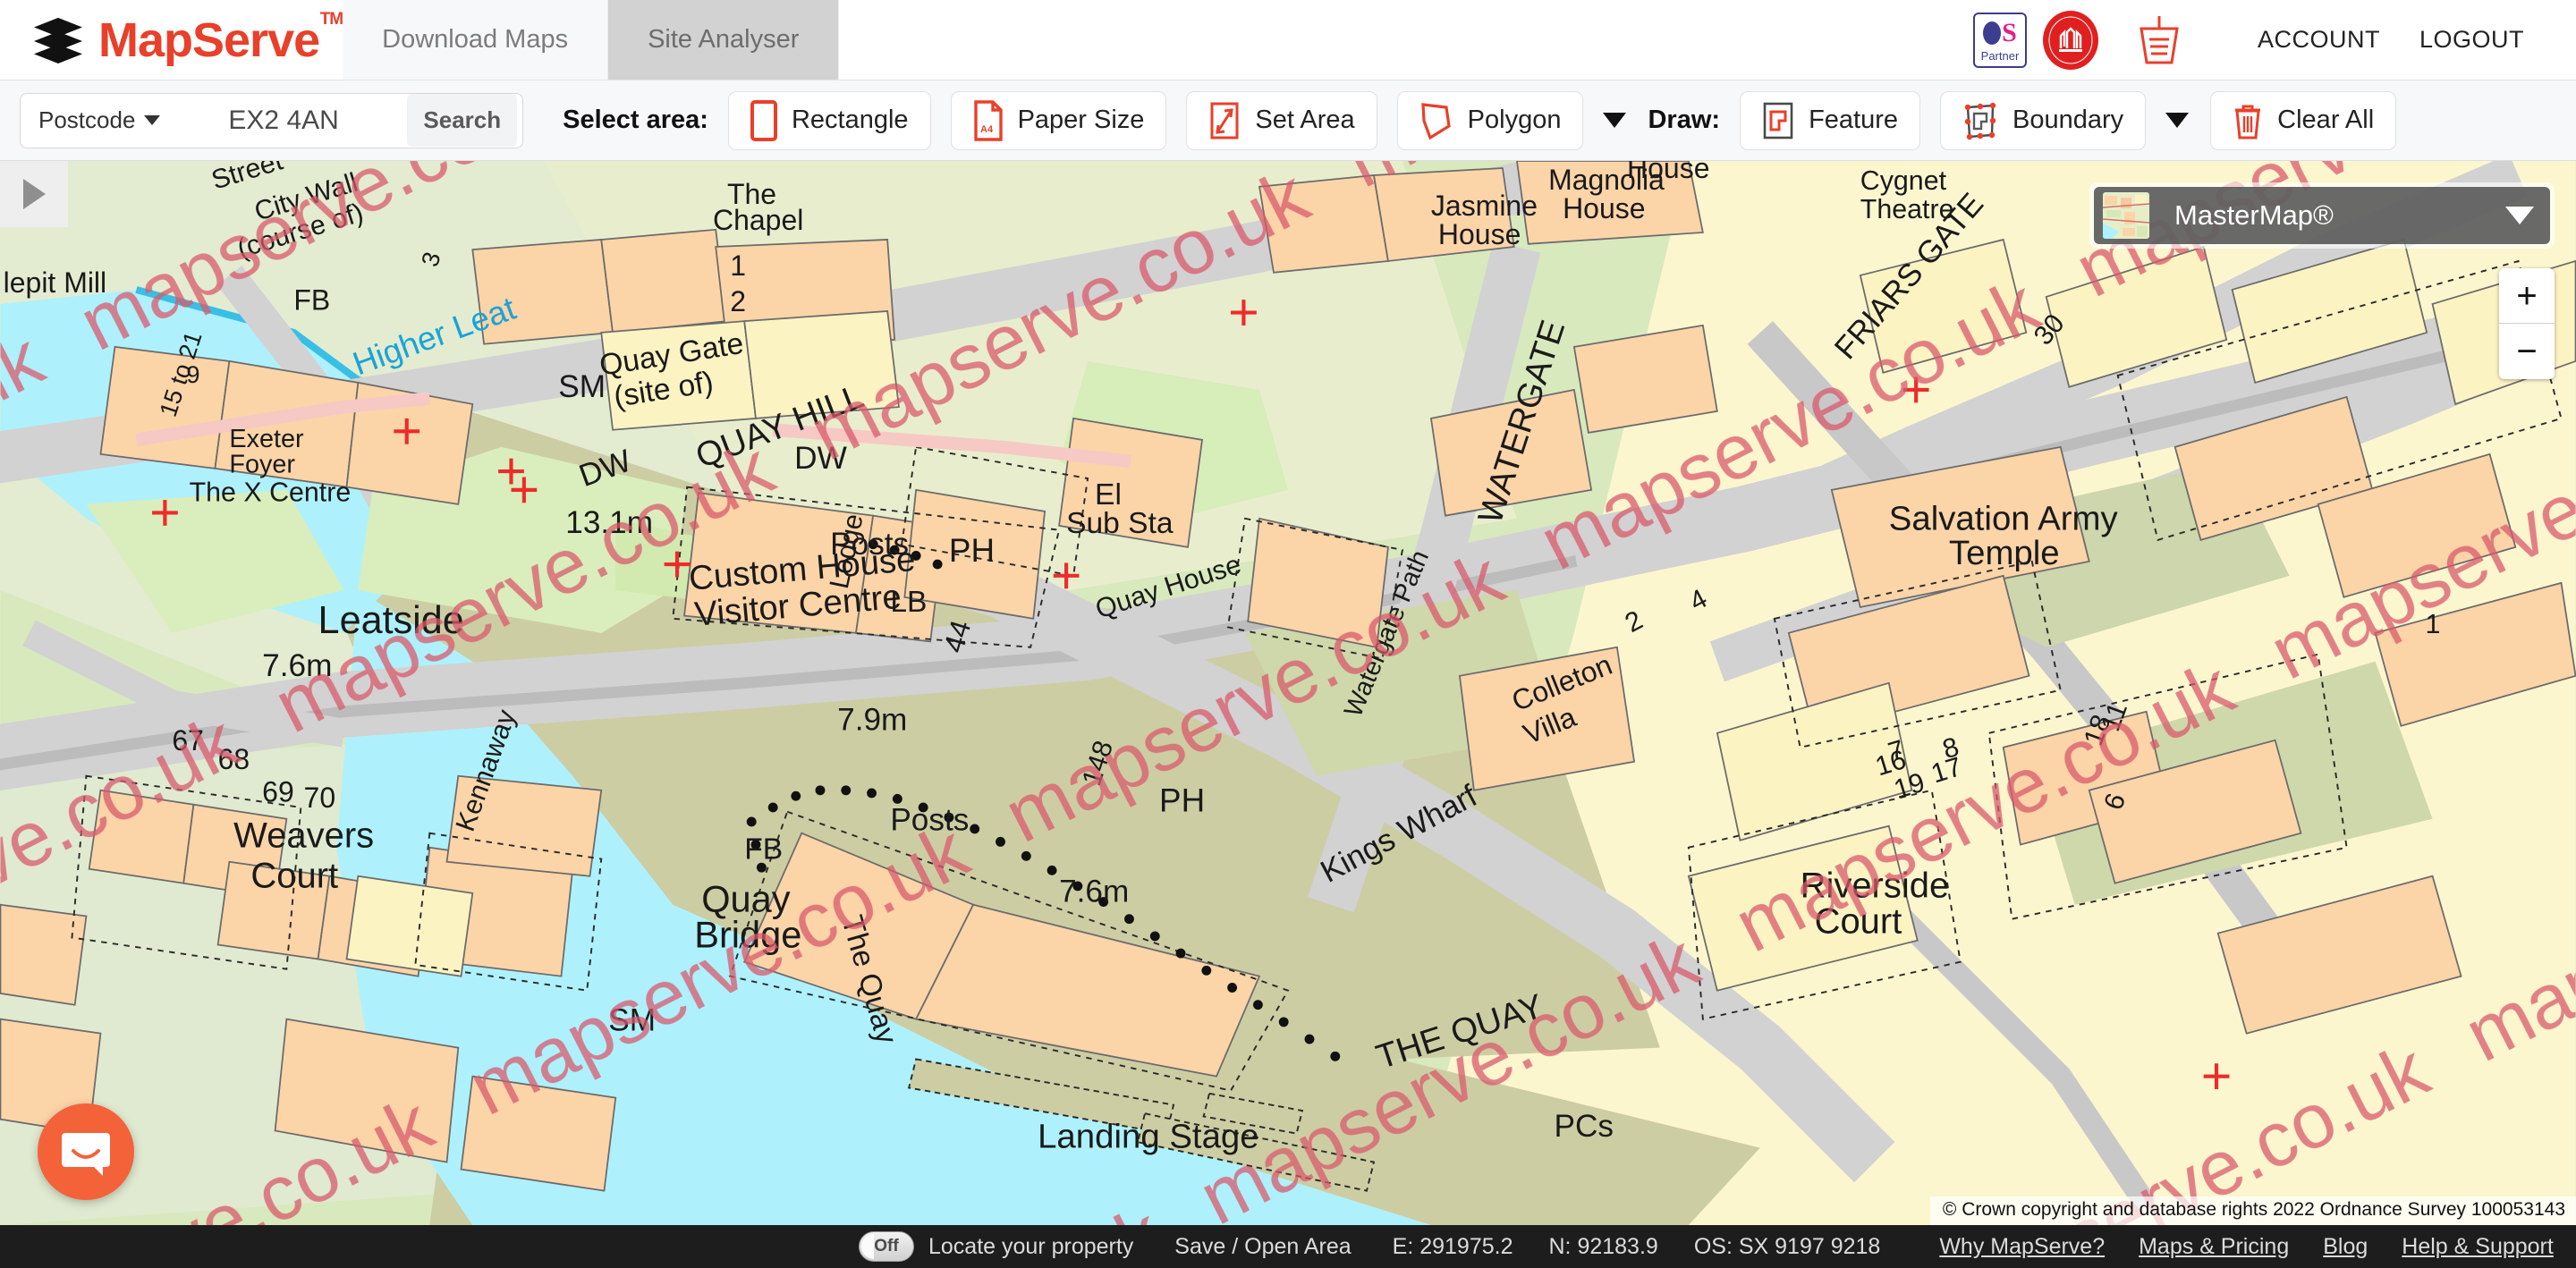  I want to click on os-partner-glyphs: S, so click(2000, 33).